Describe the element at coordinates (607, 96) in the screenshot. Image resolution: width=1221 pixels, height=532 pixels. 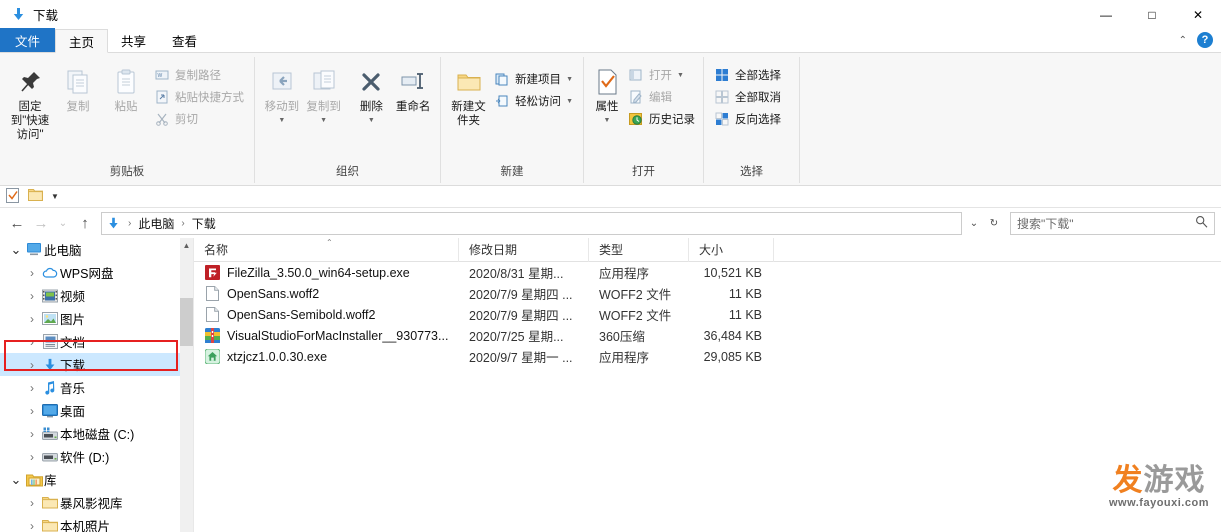
I see `properties-button: 属性 ▼` at that location.